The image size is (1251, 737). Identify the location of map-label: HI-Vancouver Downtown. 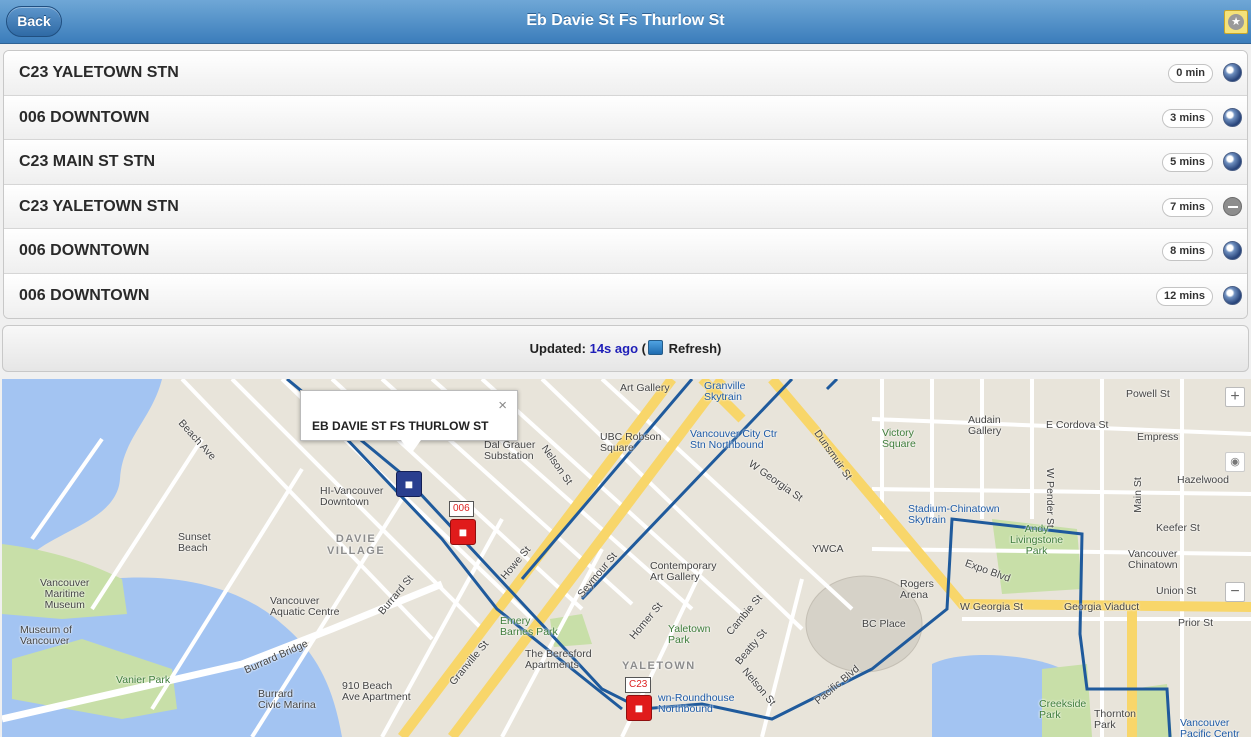
(352, 496).